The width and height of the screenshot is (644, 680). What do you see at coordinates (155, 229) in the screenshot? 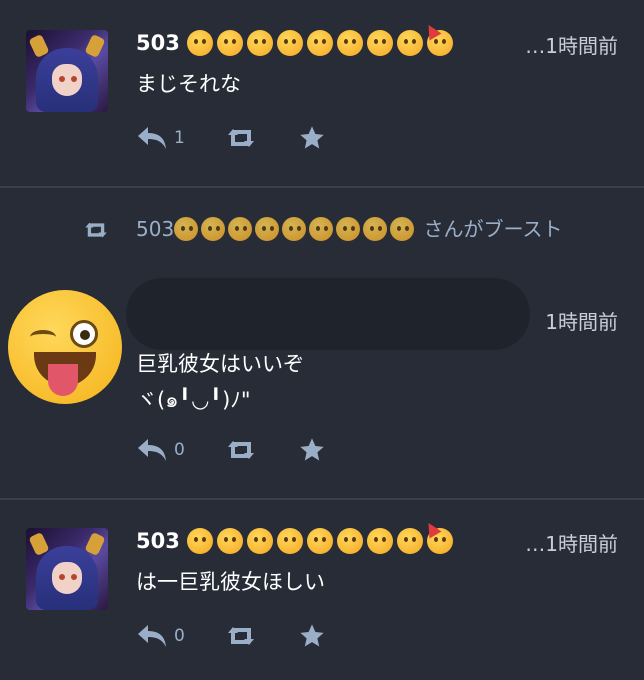
I see `booster-name: 503` at bounding box center [155, 229].